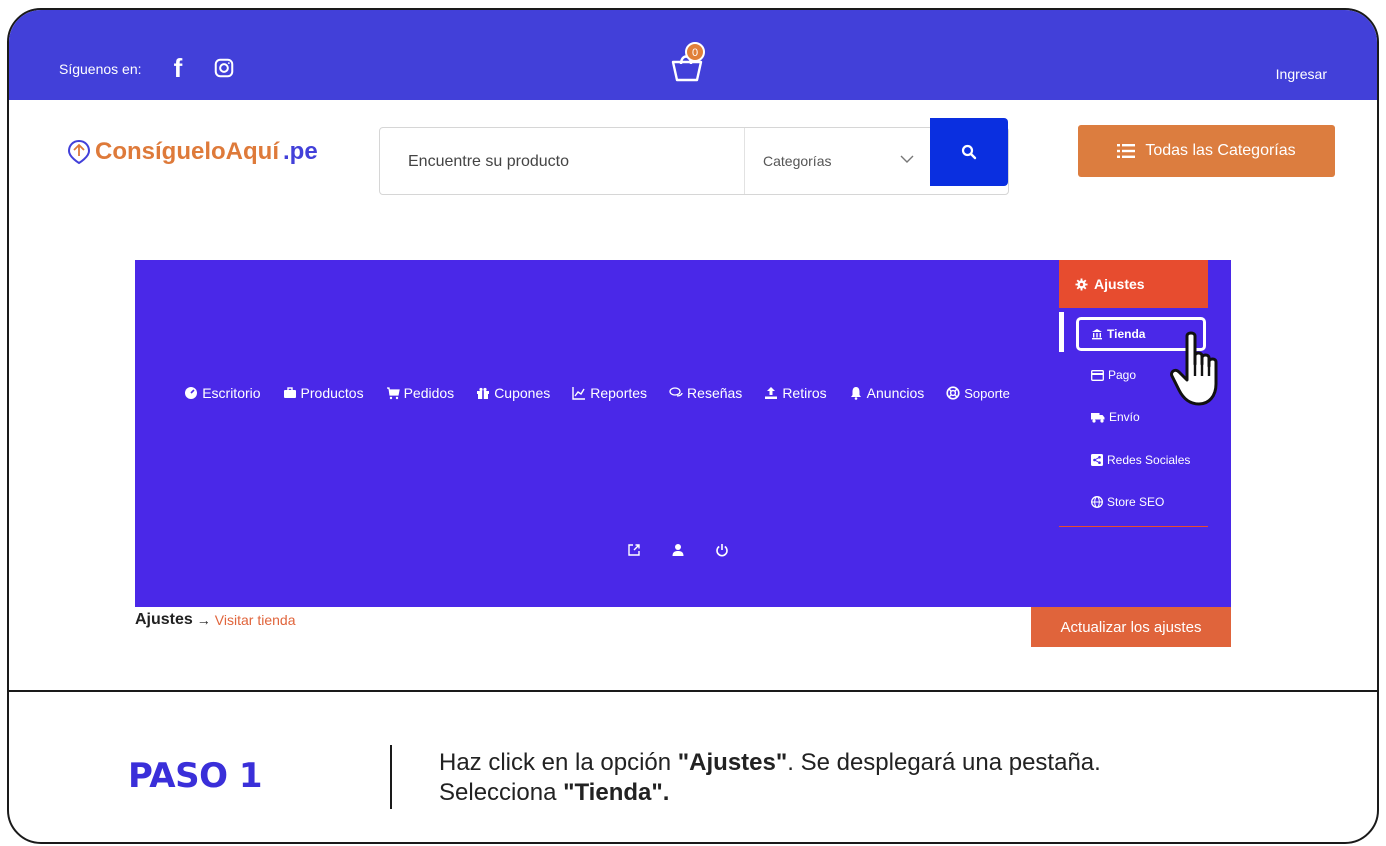 Image resolution: width=1386 pixels, height=846 pixels. What do you see at coordinates (676, 393) in the screenshot?
I see `comments-icon` at bounding box center [676, 393].